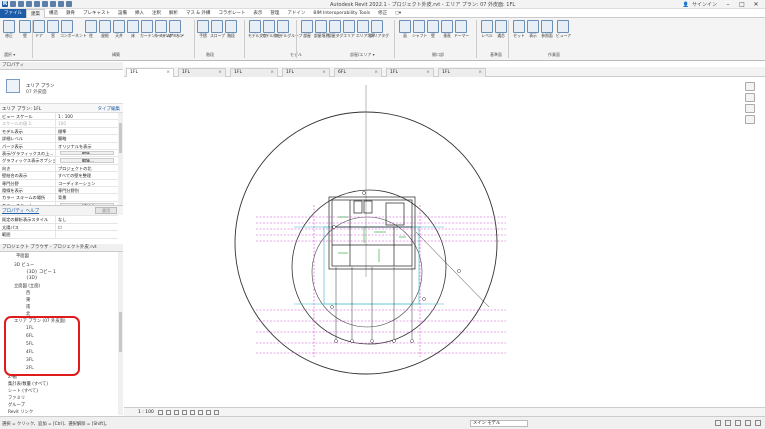 The width and height of the screenshot is (765, 429). I want to click on tab-massing-site: マス & 外構, so click(198, 13).